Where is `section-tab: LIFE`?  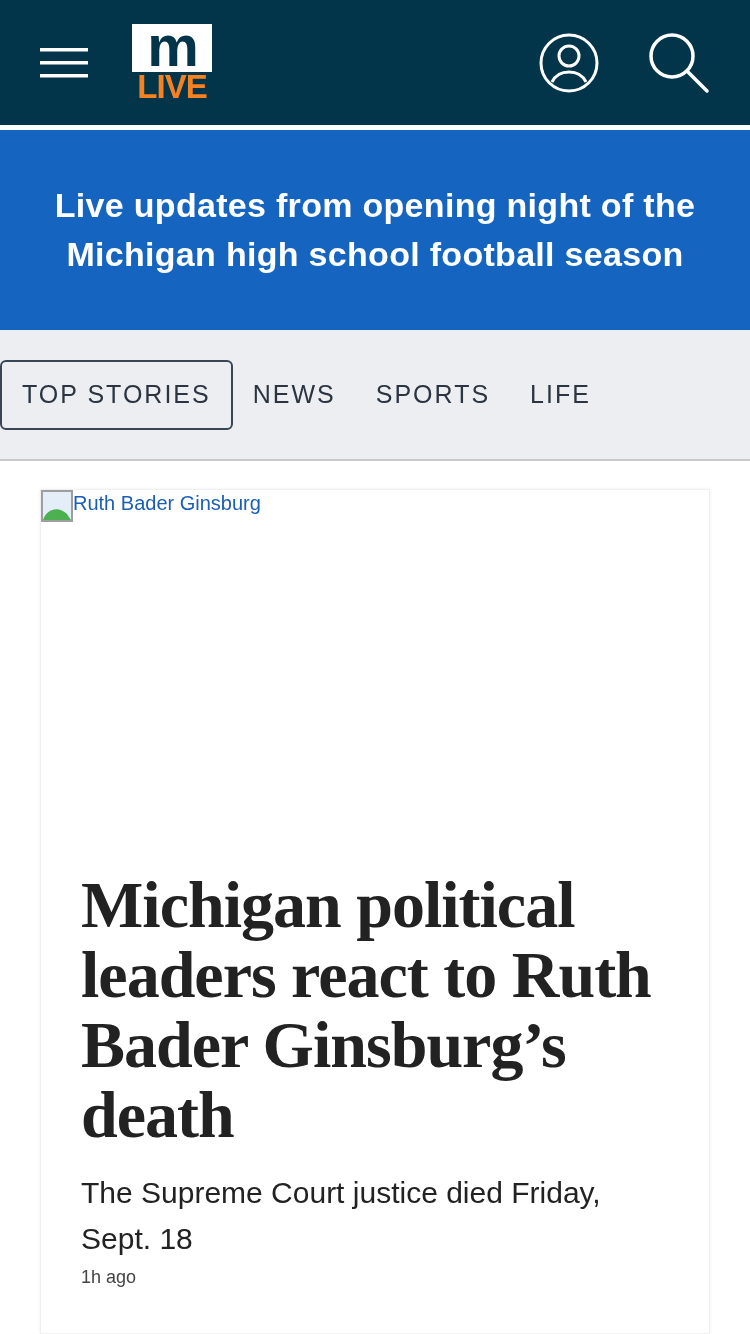
section-tab: LIFE is located at coordinates (560, 394).